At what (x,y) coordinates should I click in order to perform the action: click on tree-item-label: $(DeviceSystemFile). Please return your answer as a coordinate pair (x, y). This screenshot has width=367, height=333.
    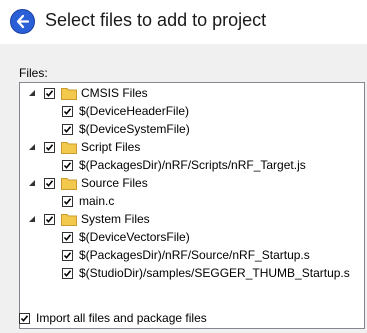
    Looking at the image, I should click on (134, 129).